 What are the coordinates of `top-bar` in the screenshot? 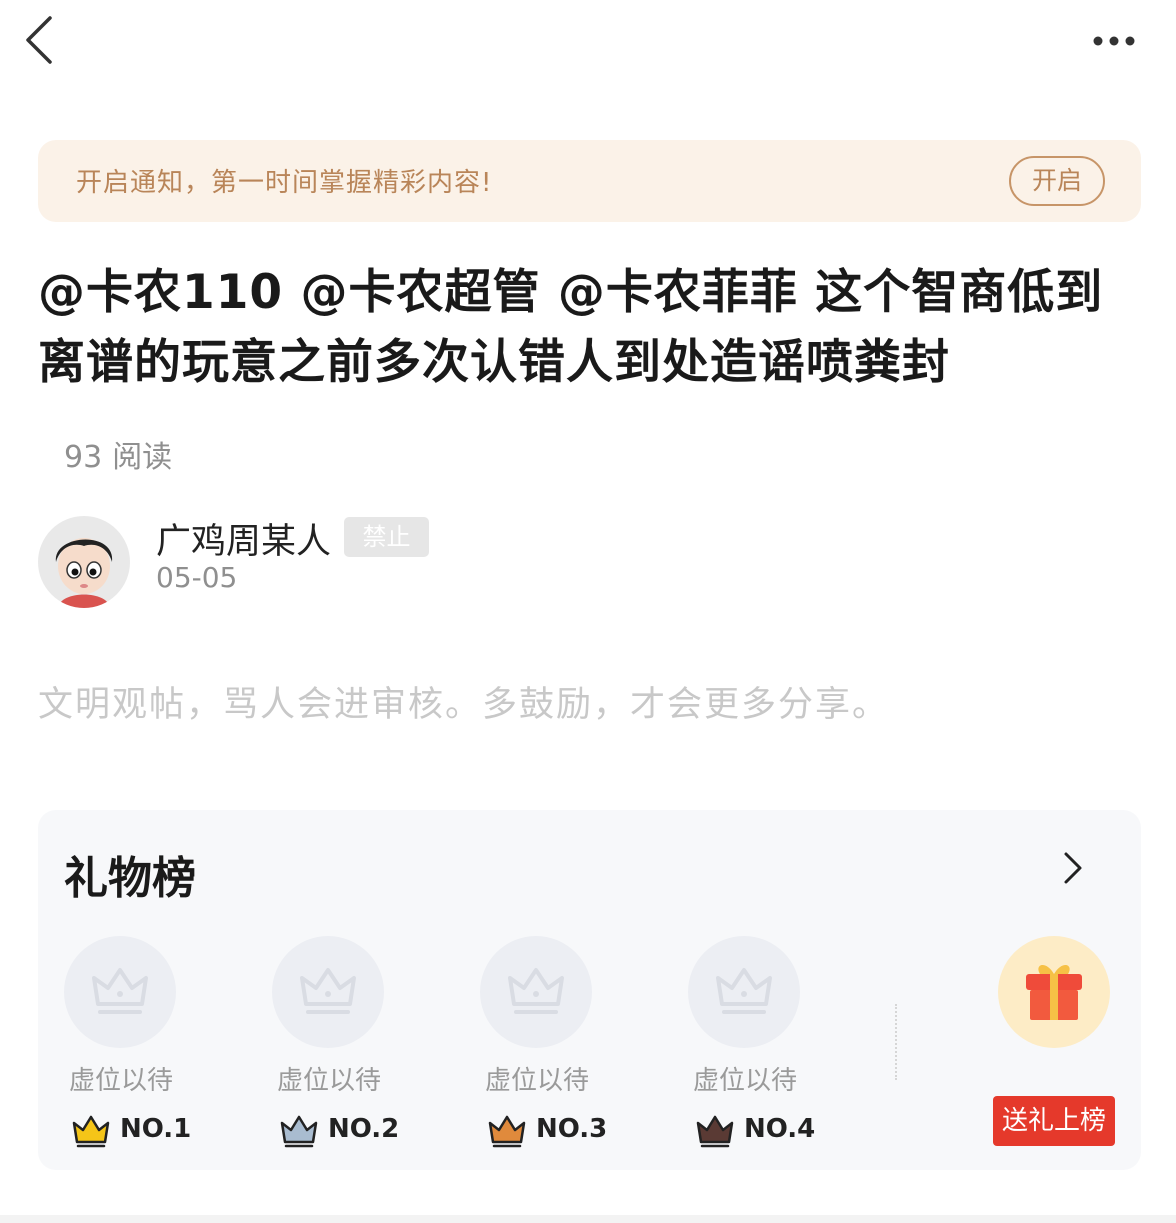 It's located at (588, 45).